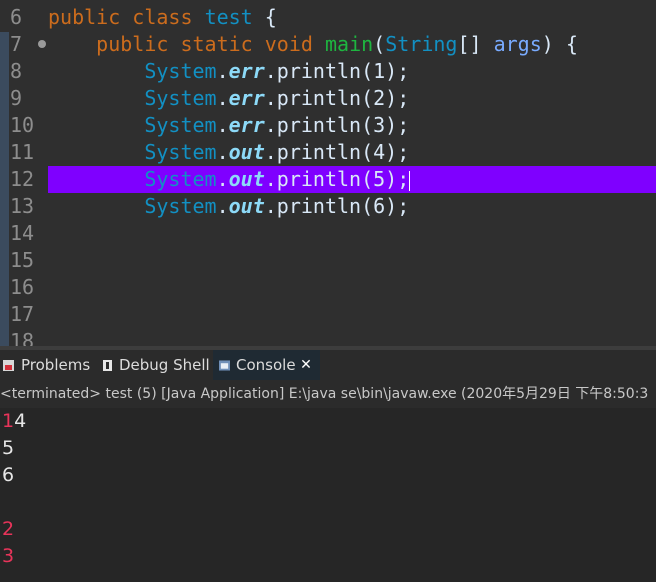  I want to click on code-line-statement: System.out.println(6);, so click(228, 206).